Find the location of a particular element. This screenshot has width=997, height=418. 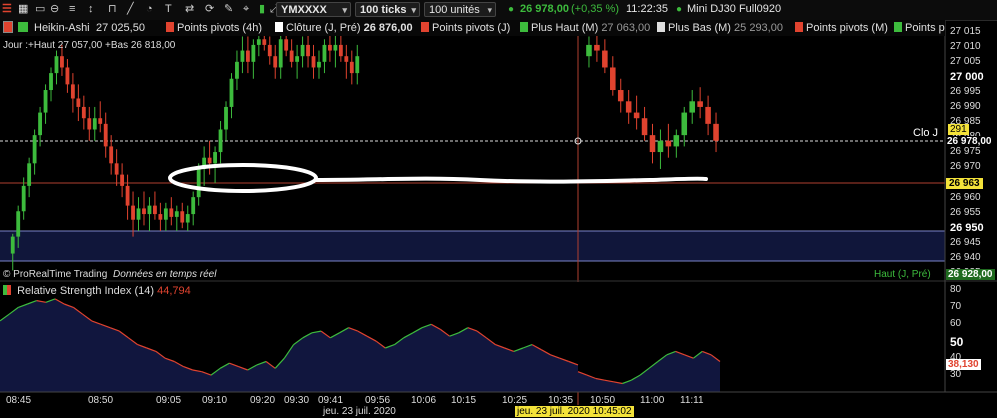

heikin-label: Heikin-Ashi is located at coordinates (62, 28).